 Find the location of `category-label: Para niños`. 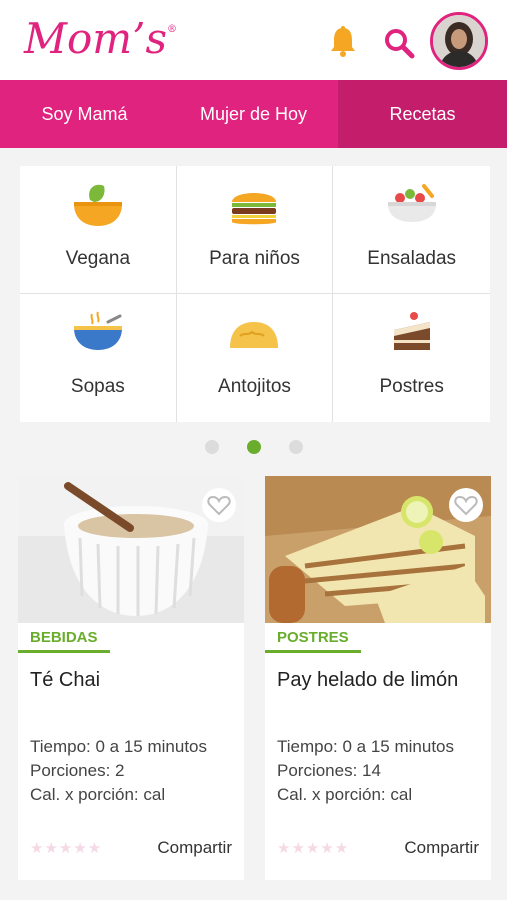

category-label: Para niños is located at coordinates (254, 258).